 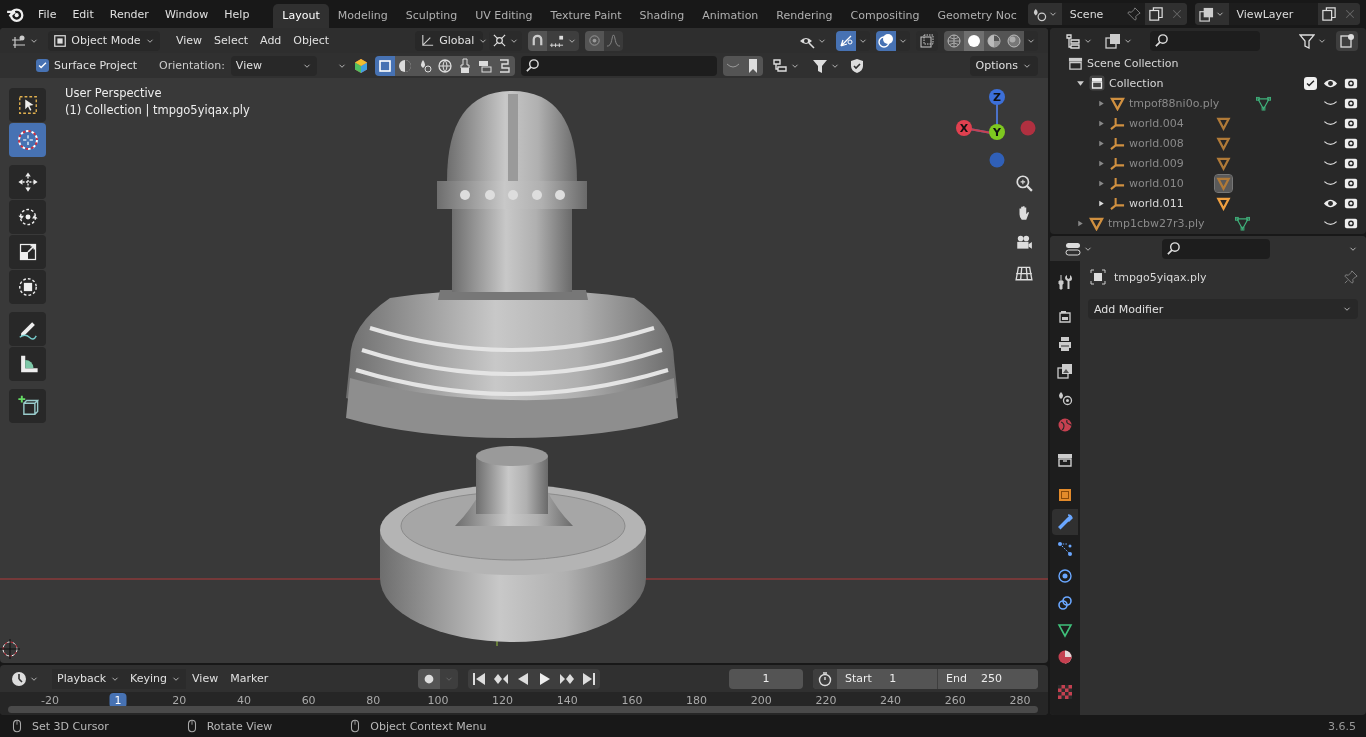 What do you see at coordinates (87, 65) in the screenshot?
I see `surface-project-checkbox: Surface Project` at bounding box center [87, 65].